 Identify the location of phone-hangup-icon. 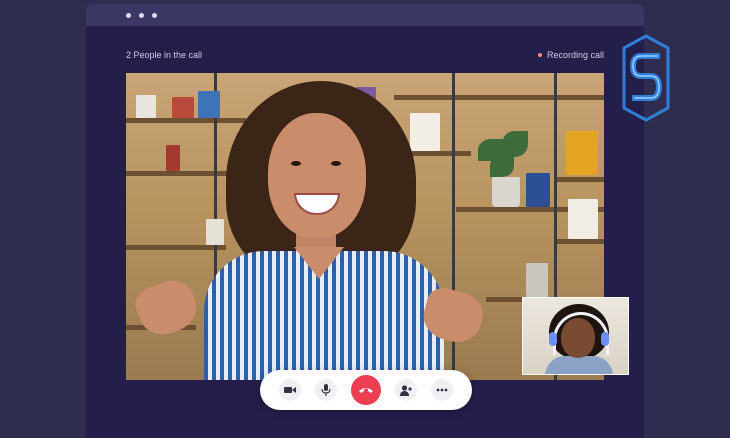
(366, 390).